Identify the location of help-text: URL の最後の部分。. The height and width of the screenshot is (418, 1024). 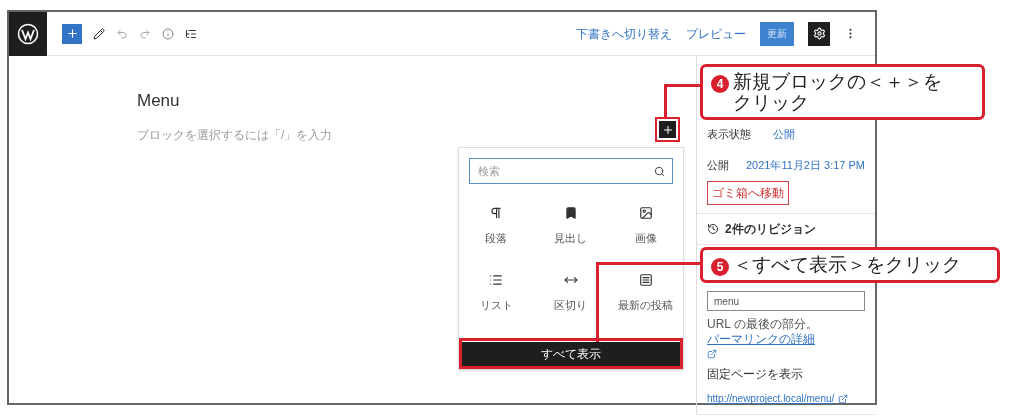
(762, 324).